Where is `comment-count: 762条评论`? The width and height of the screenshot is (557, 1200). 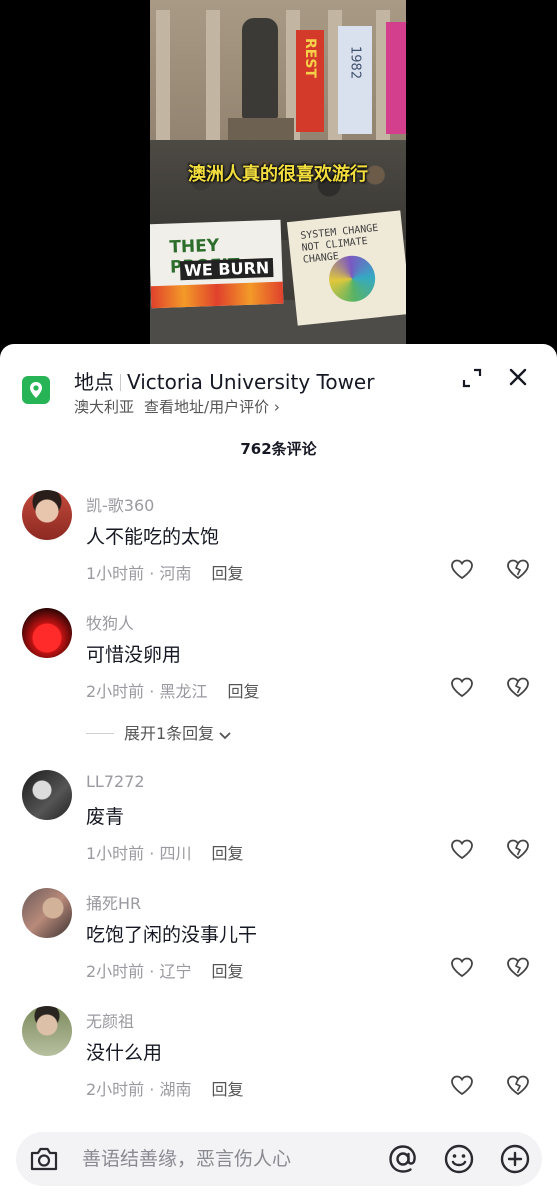
comment-count: 762条评论 is located at coordinates (278, 449).